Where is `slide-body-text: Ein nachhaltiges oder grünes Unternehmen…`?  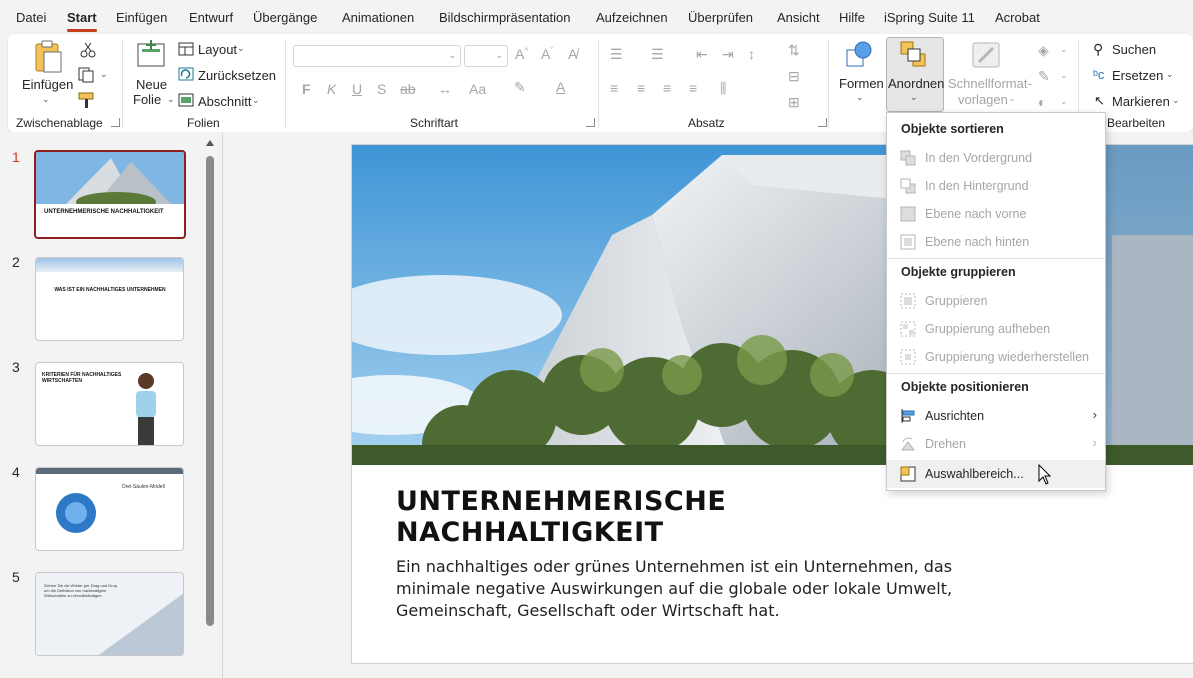
slide-body-text: Ein nachhaltiges oder grünes Unternehmen… is located at coordinates (691, 589).